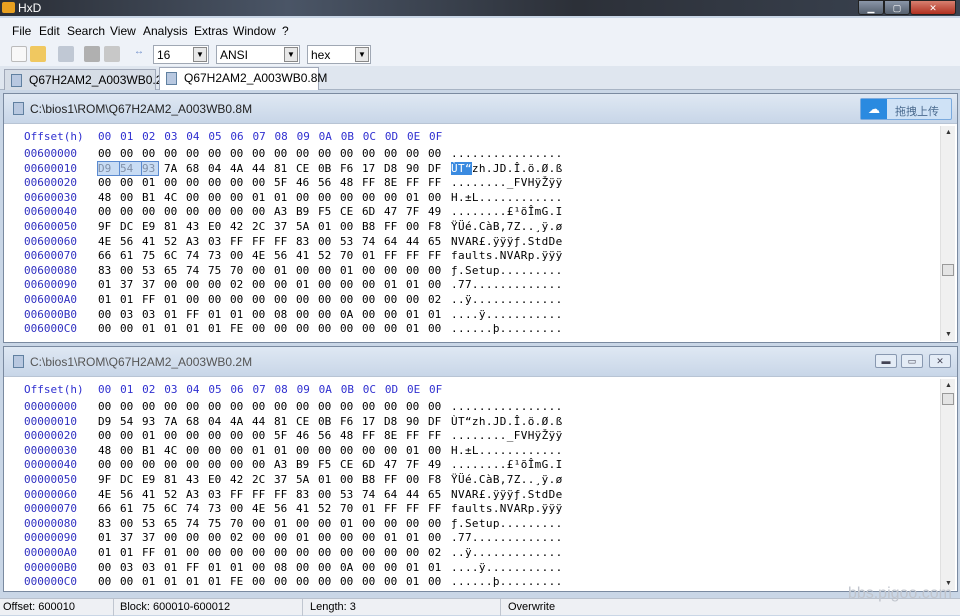 This screenshot has height=616, width=960. What do you see at coordinates (373, 464) in the screenshot?
I see `hex-byte: 6D` at bounding box center [373, 464].